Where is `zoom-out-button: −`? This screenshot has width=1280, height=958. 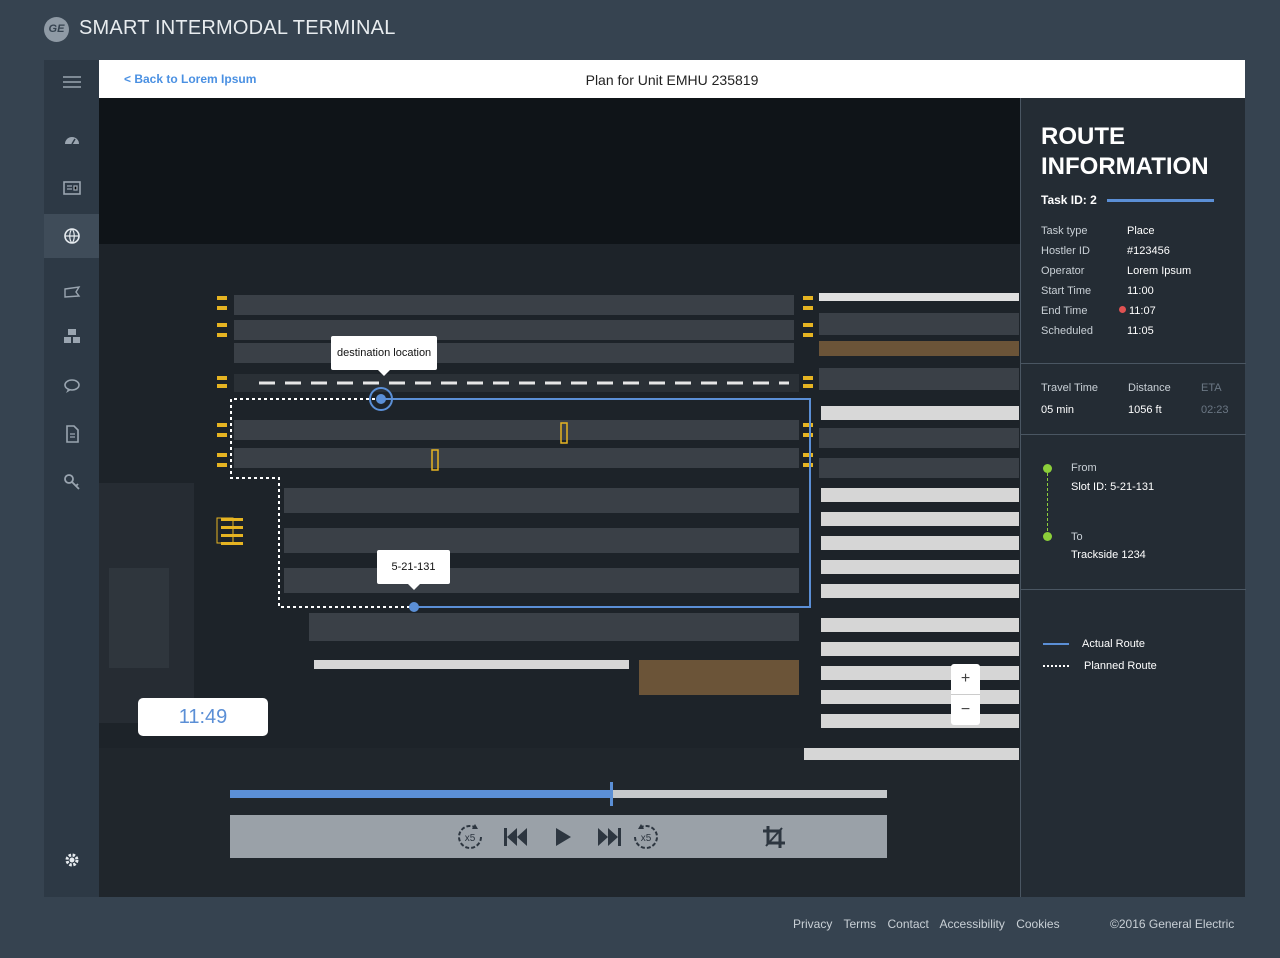
zoom-out-button: − is located at coordinates (965, 709).